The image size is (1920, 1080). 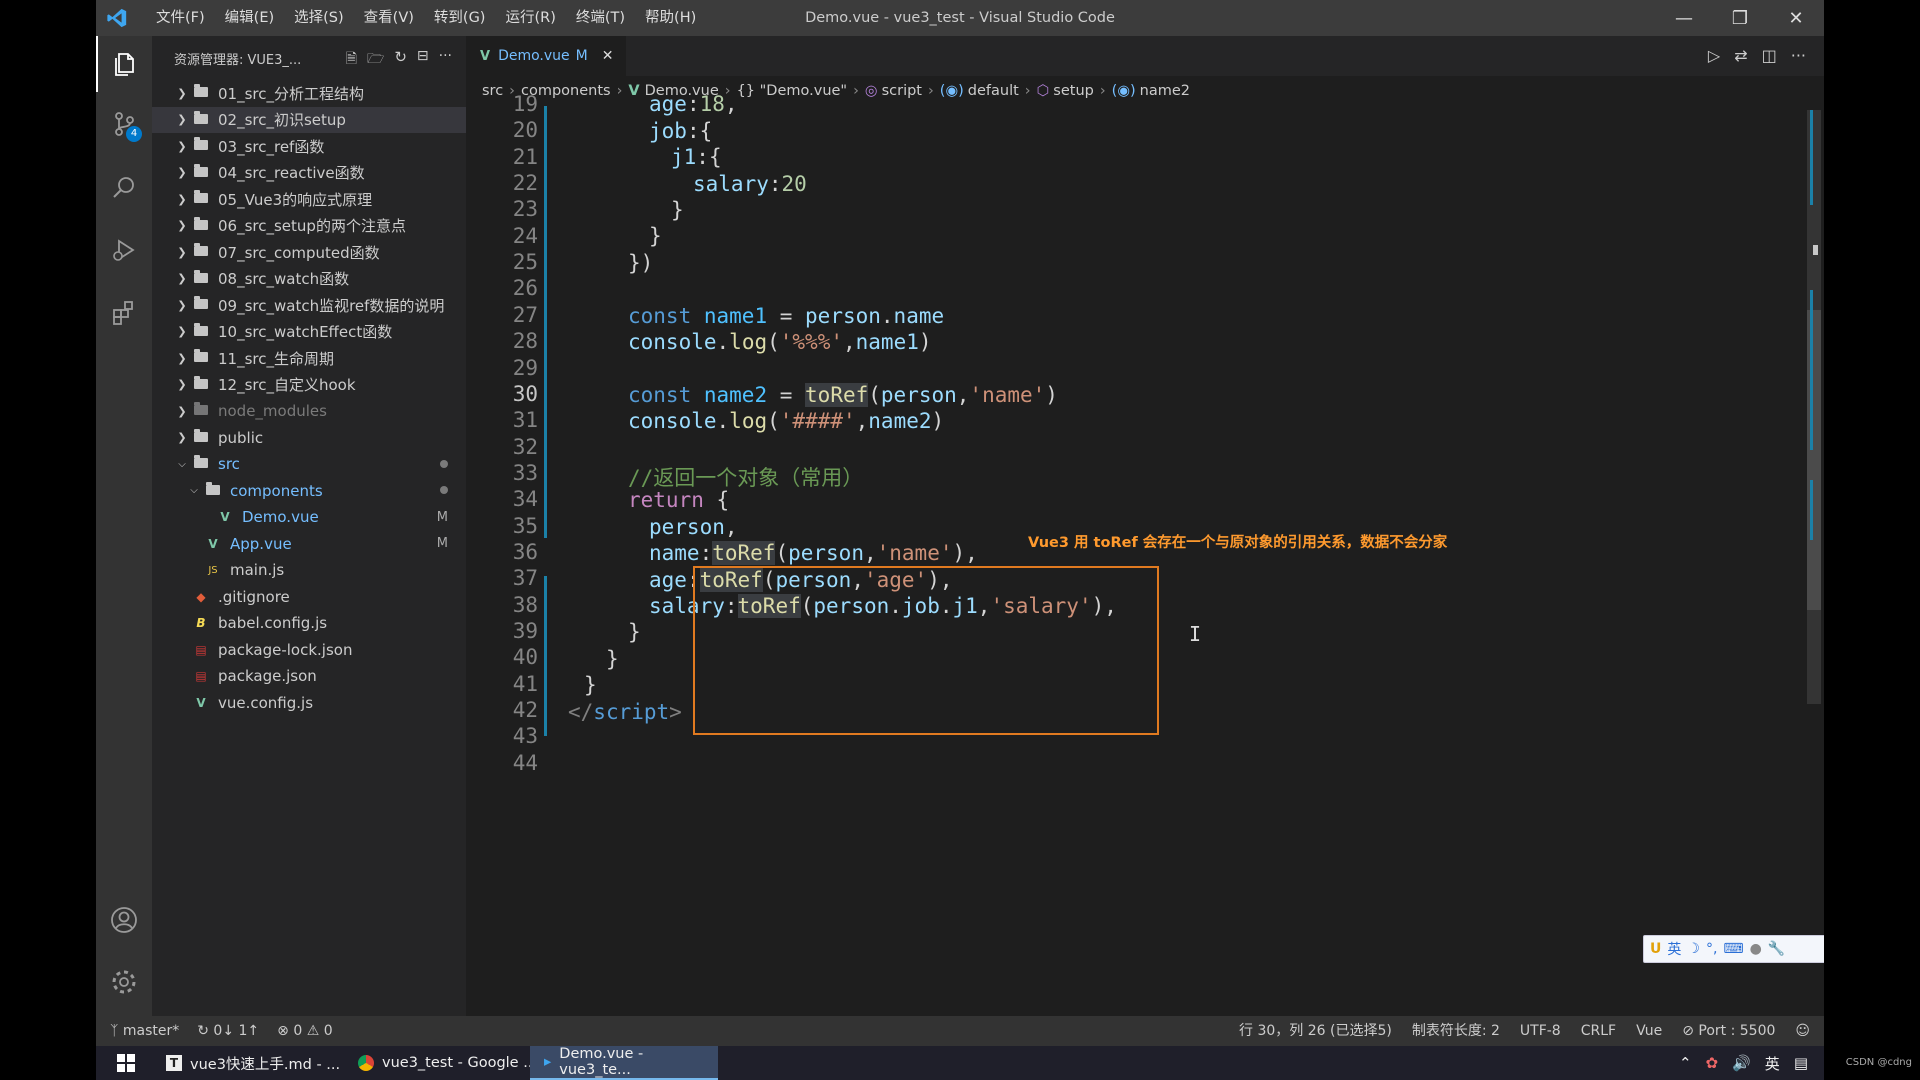 What do you see at coordinates (309, 623) in the screenshot?
I see `tree-item: Bbabel.config.js` at bounding box center [309, 623].